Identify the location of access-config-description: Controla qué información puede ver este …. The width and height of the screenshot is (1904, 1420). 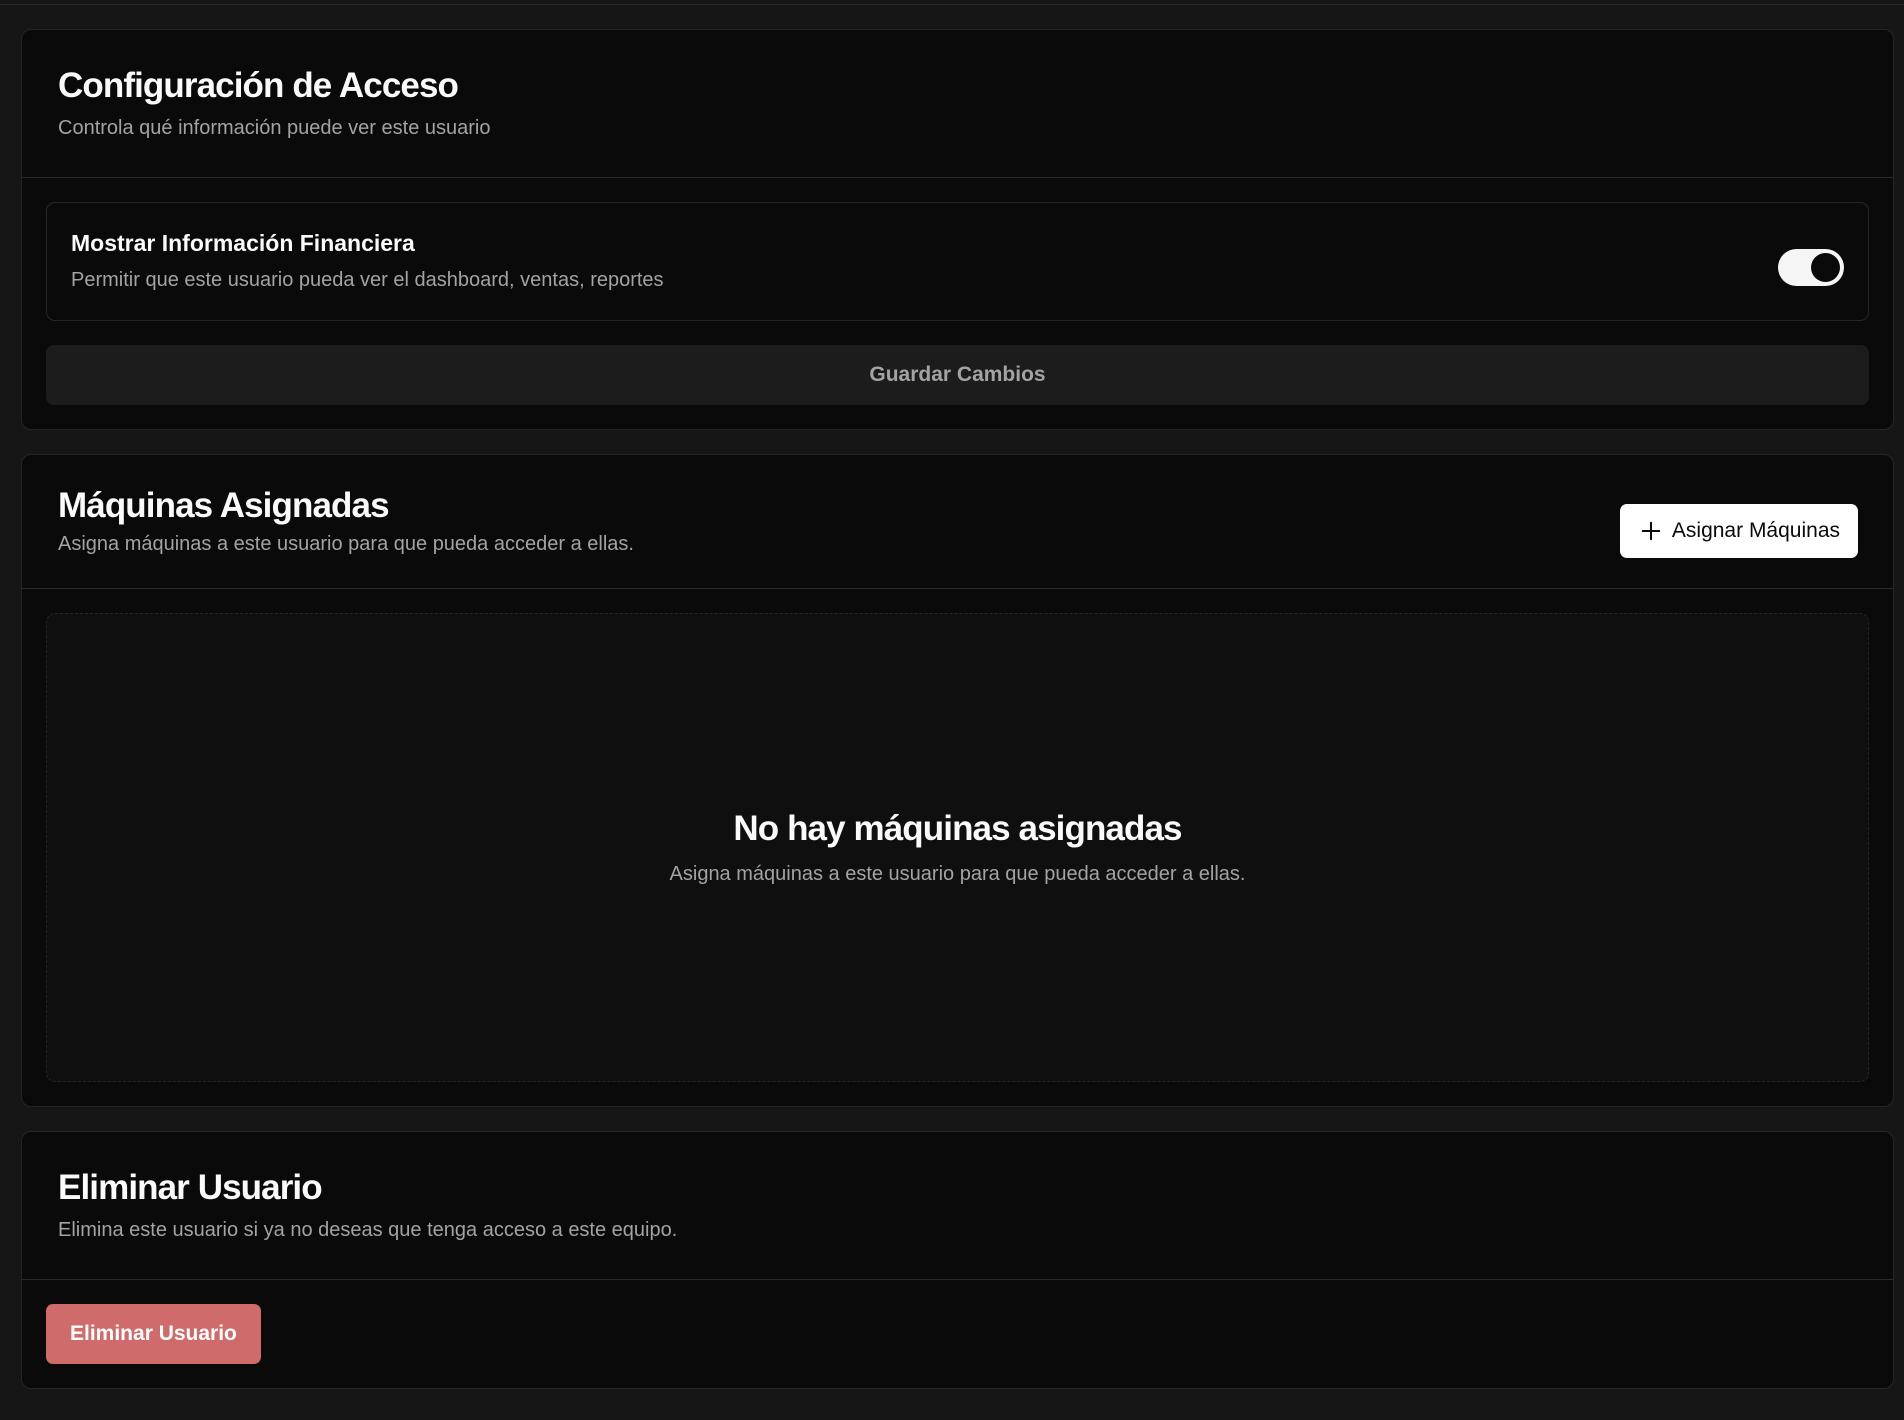
(274, 128).